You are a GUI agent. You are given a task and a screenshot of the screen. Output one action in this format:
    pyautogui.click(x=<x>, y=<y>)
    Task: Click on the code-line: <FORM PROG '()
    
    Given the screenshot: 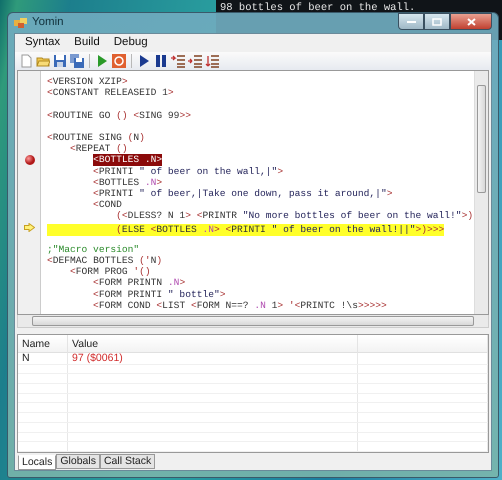 What is the action you would take?
    pyautogui.click(x=110, y=272)
    